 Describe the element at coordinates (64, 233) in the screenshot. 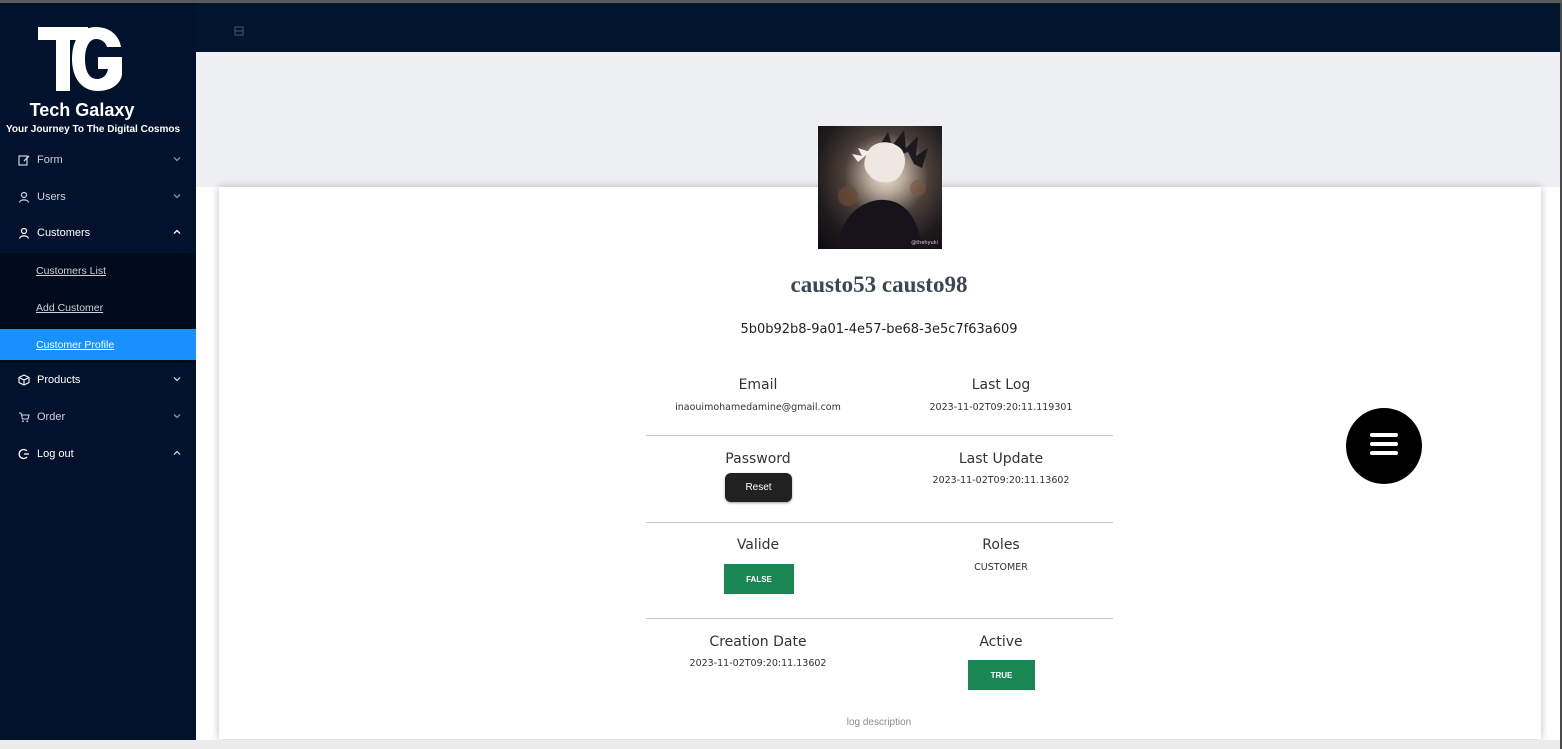

I see `sidebar-item-label: Customers` at that location.